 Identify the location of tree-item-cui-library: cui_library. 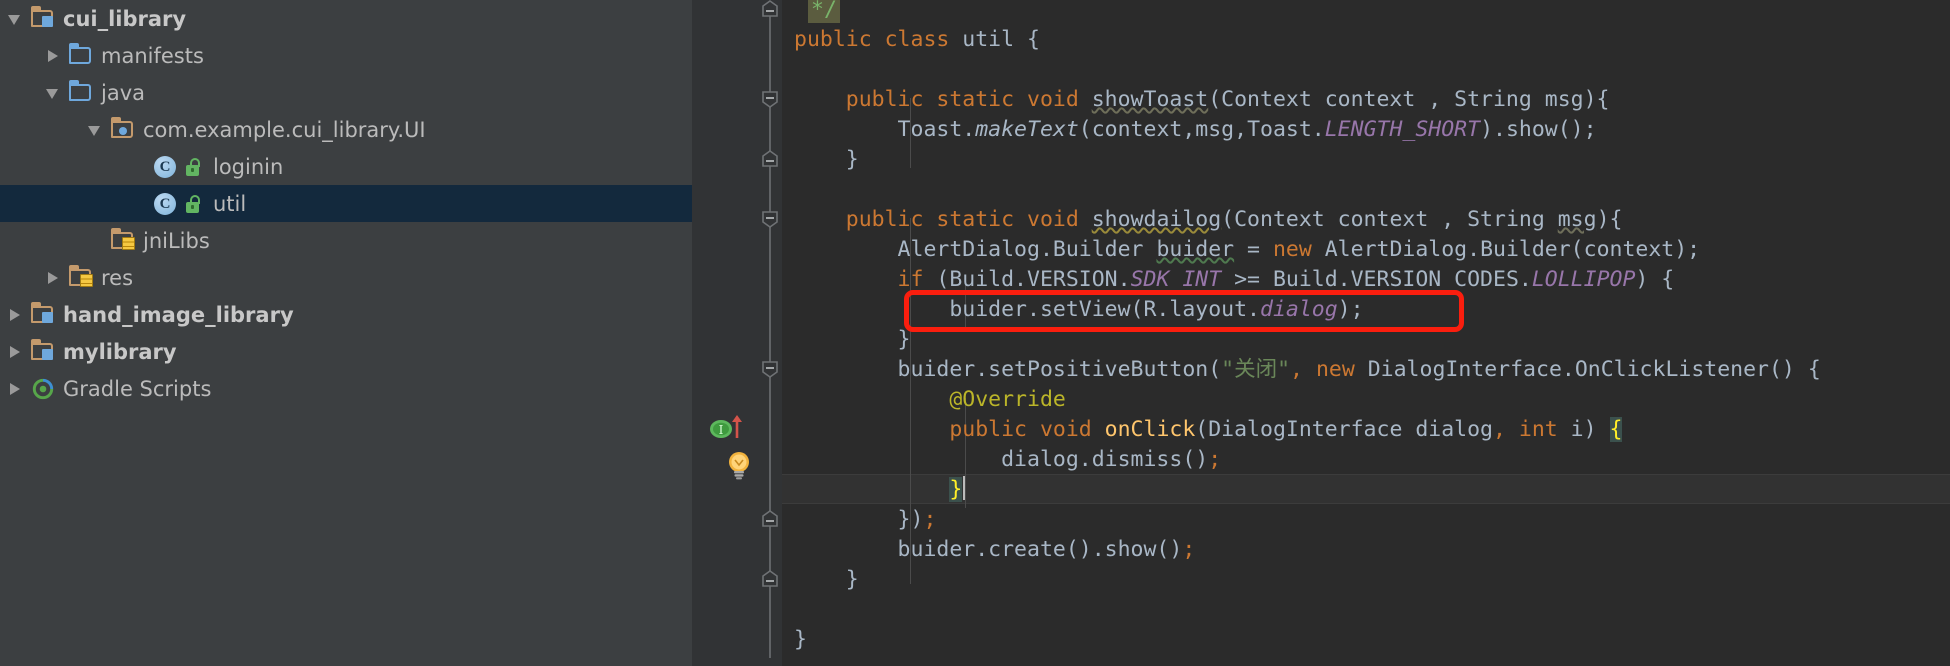
(346, 18).